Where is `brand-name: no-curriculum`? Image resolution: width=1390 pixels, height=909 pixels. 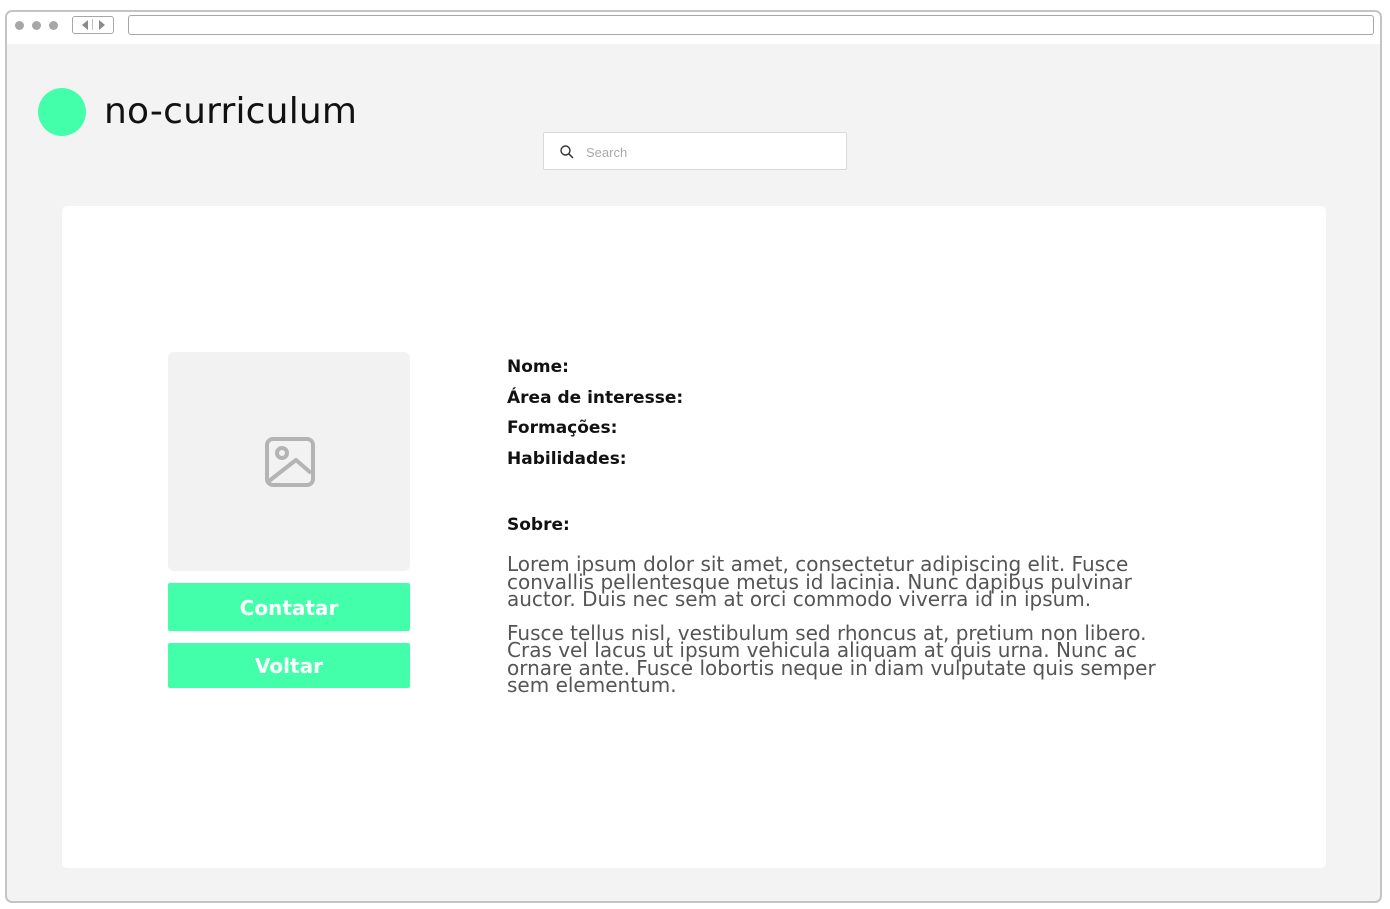
brand-name: no-curriculum is located at coordinates (231, 111).